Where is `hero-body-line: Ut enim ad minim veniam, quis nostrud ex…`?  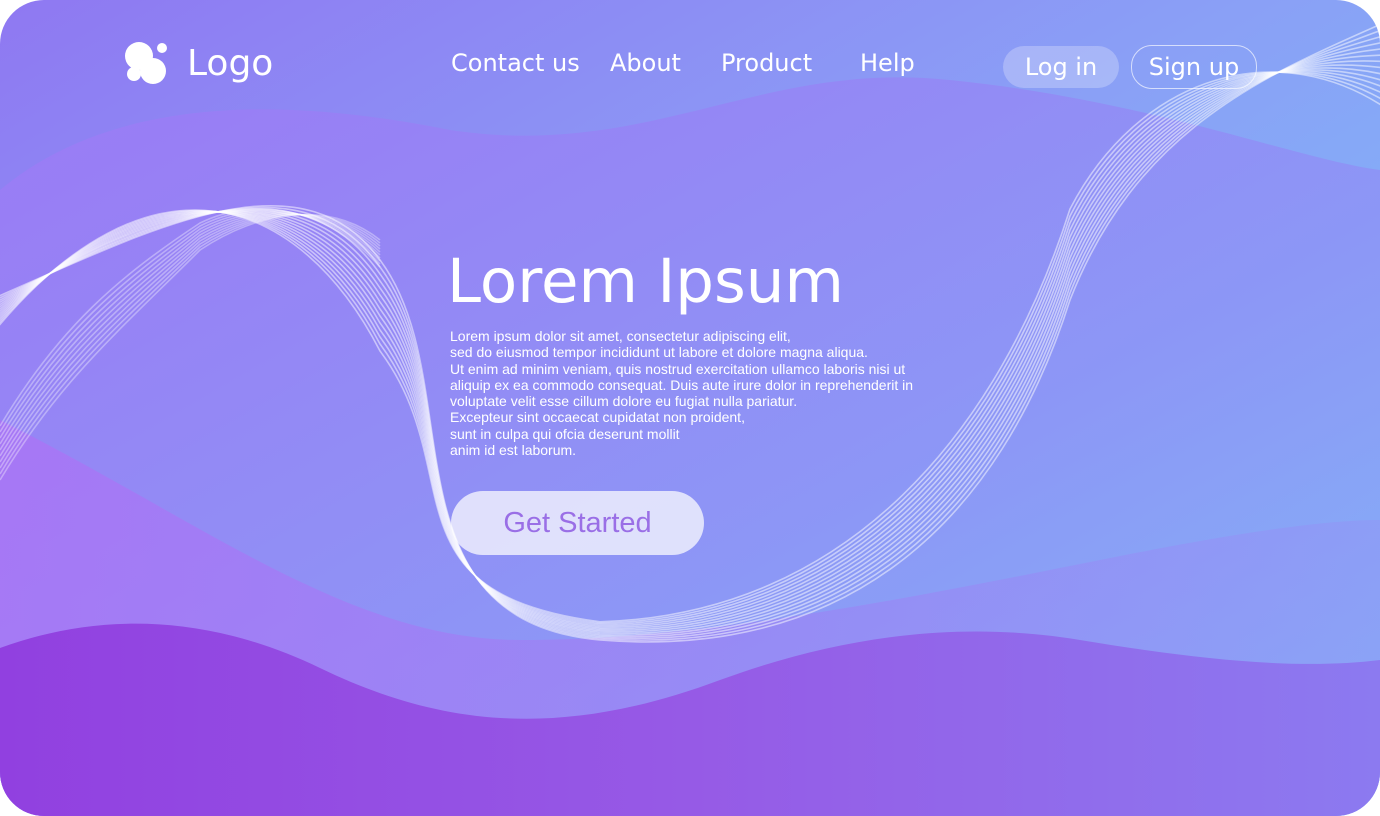
hero-body-line: Ut enim ad minim veniam, quis nostrud ex… is located at coordinates (678, 368).